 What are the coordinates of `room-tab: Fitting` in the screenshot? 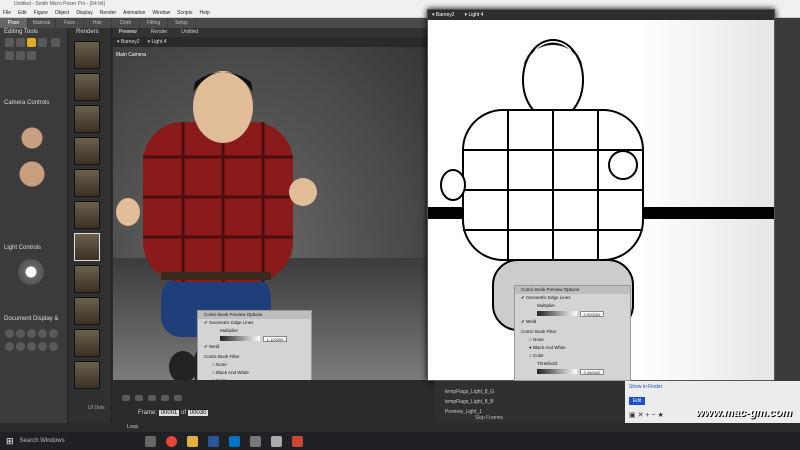 It's located at (154, 23).